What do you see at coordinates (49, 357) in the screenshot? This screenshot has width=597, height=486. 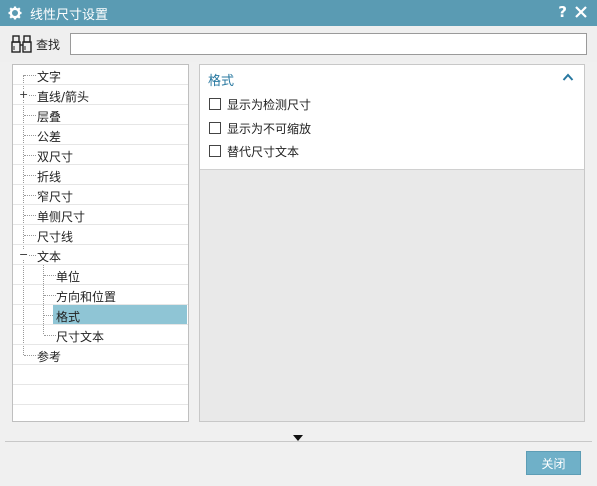 I see `tree-item-label: 参考` at bounding box center [49, 357].